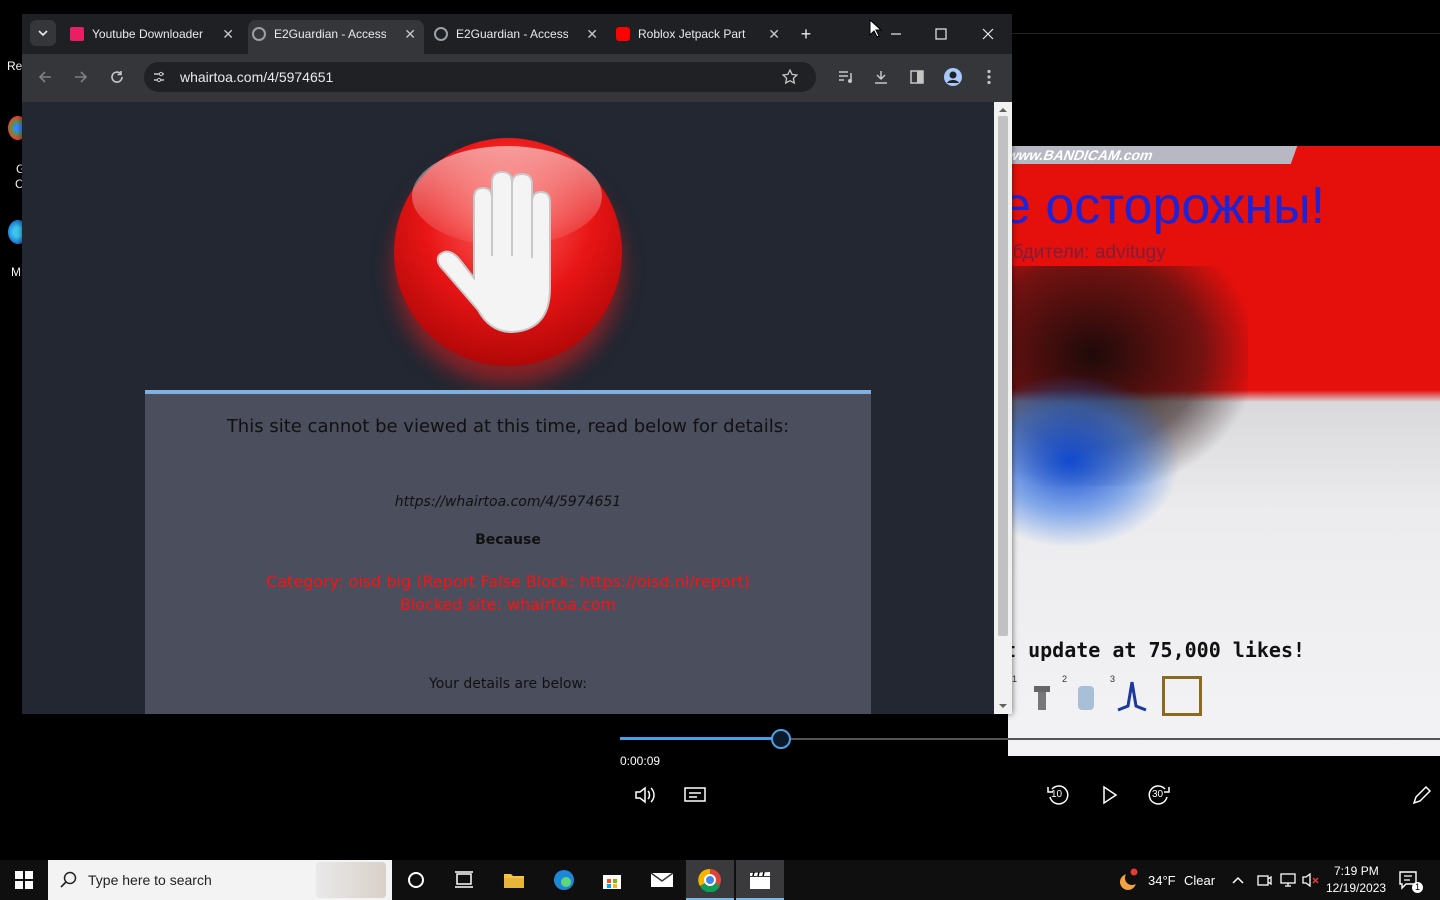  I want to click on edit-button, so click(1421, 795).